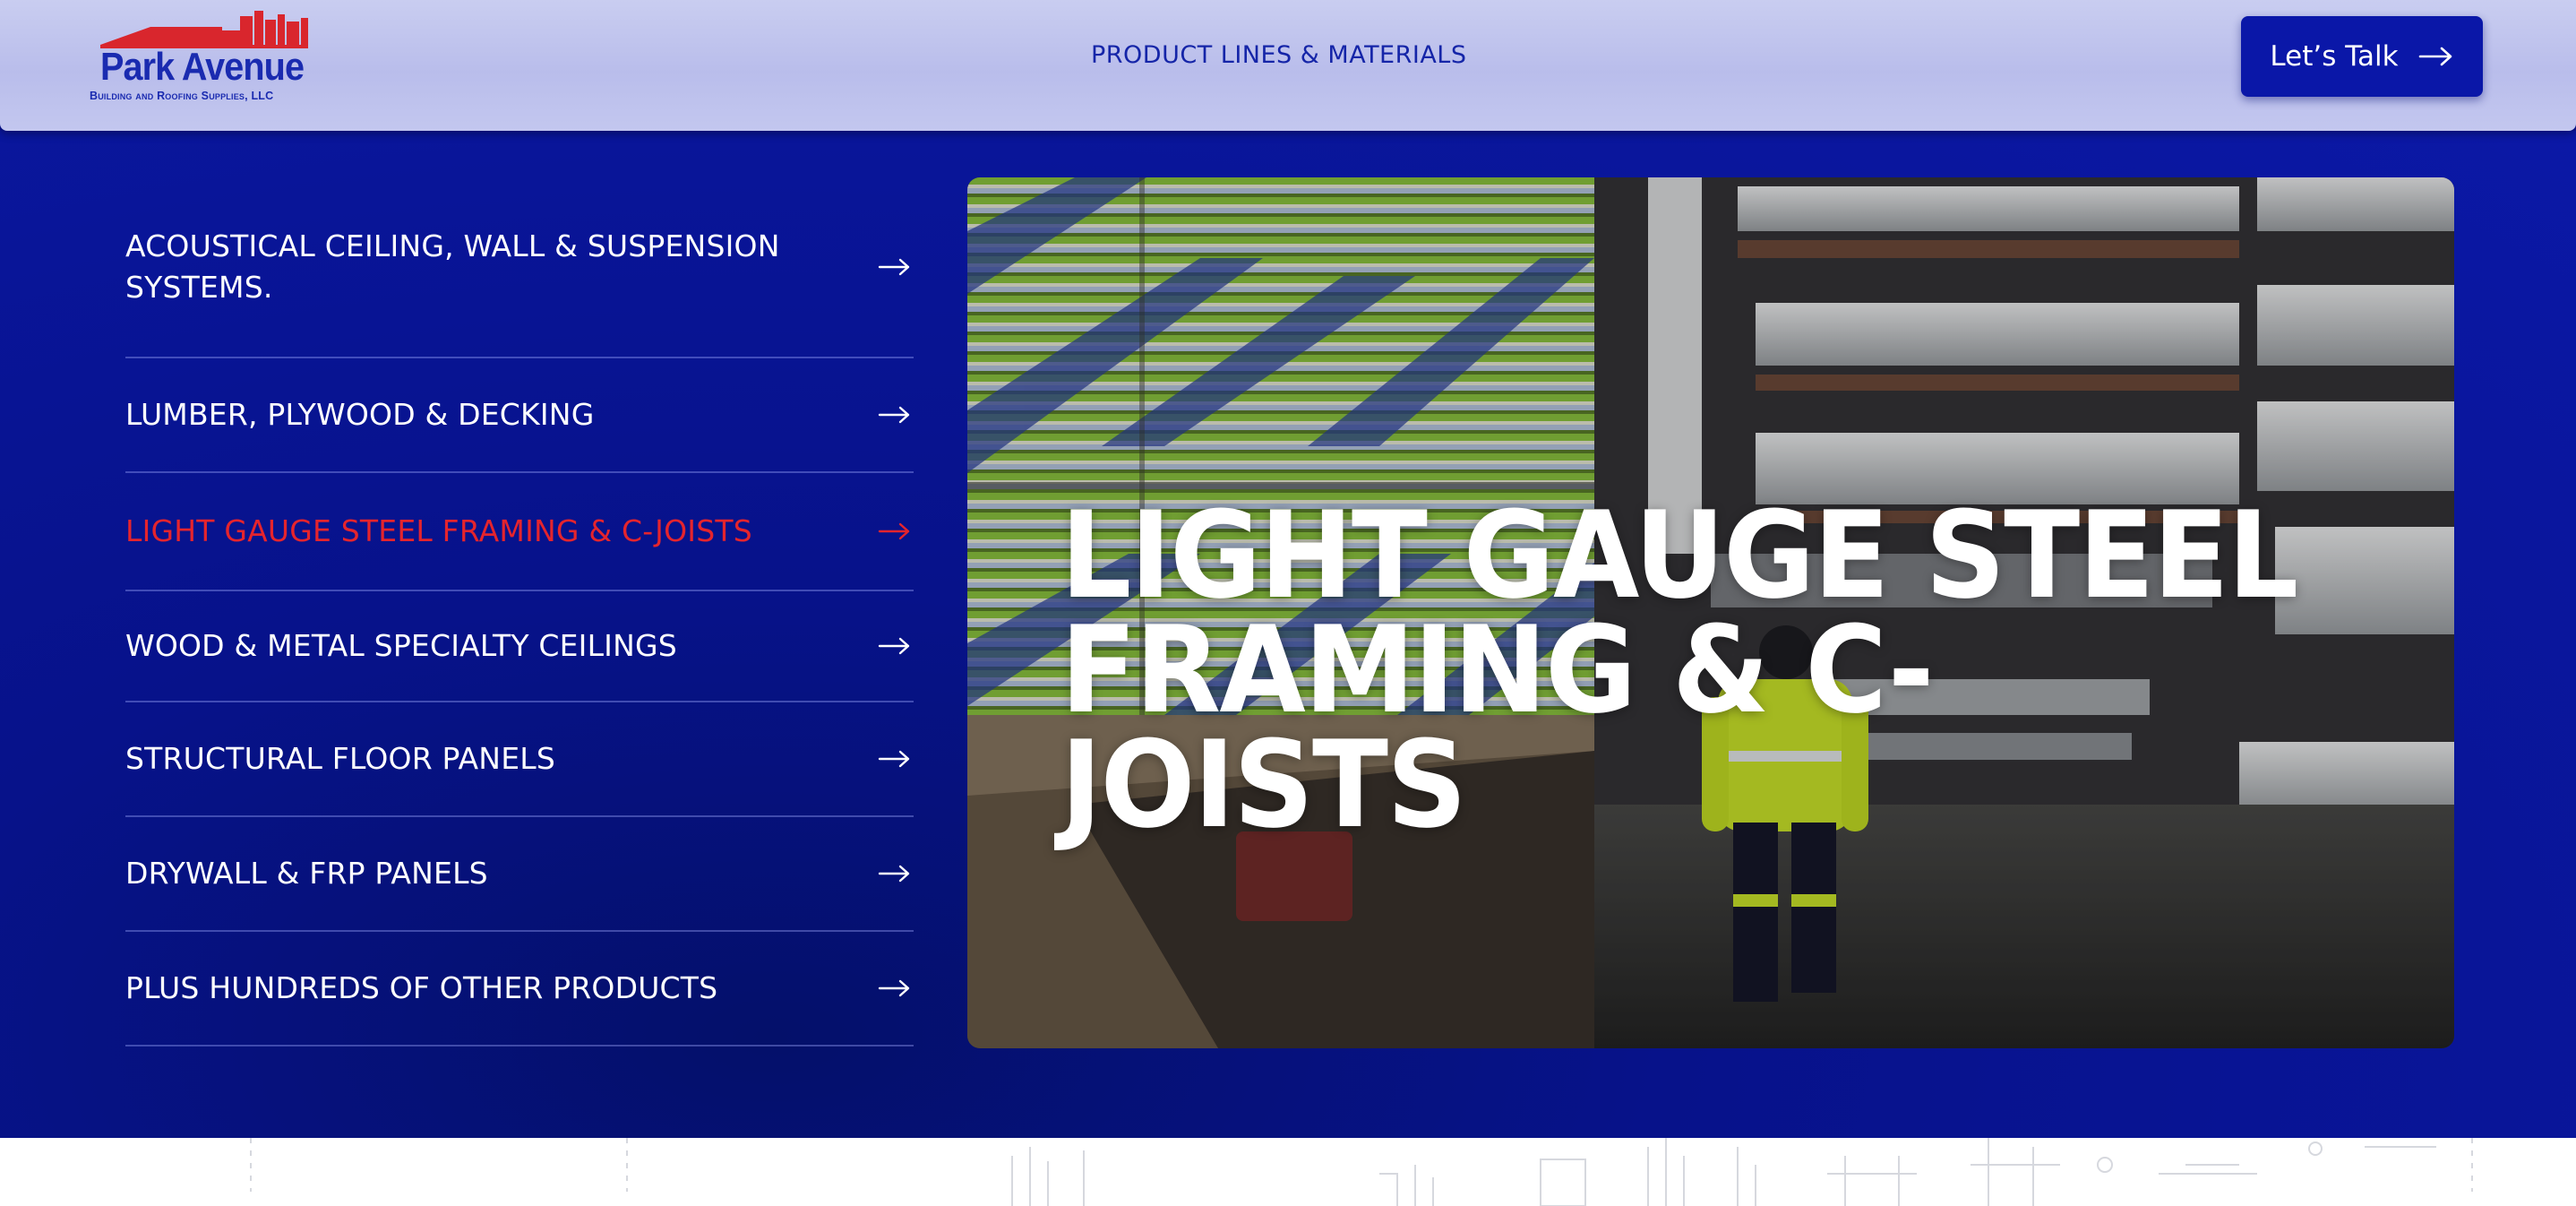 The height and width of the screenshot is (1206, 2576). I want to click on next-section-preview, so click(1288, 1172).